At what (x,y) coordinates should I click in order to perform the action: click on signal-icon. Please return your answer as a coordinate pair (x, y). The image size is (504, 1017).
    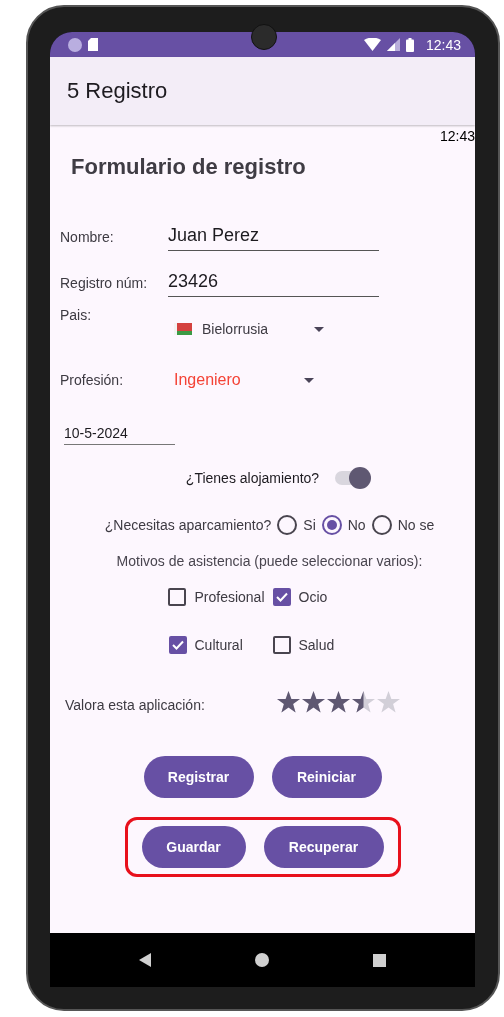
    Looking at the image, I should click on (393, 44).